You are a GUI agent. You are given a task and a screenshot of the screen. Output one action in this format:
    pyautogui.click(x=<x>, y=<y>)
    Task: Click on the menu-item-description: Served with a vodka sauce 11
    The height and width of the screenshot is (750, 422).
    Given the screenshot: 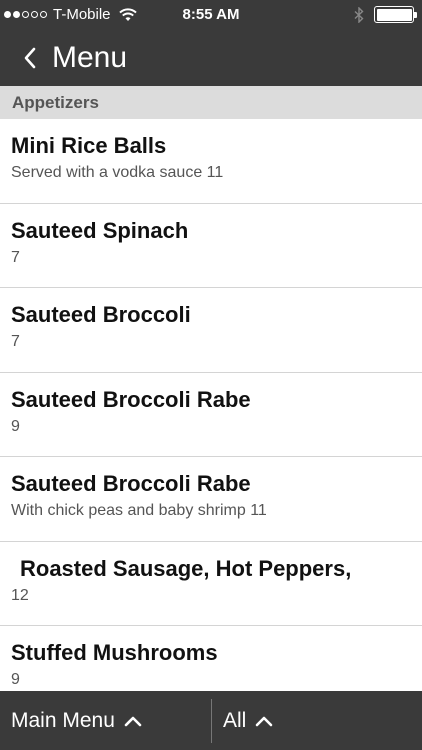 What is the action you would take?
    pyautogui.click(x=117, y=172)
    